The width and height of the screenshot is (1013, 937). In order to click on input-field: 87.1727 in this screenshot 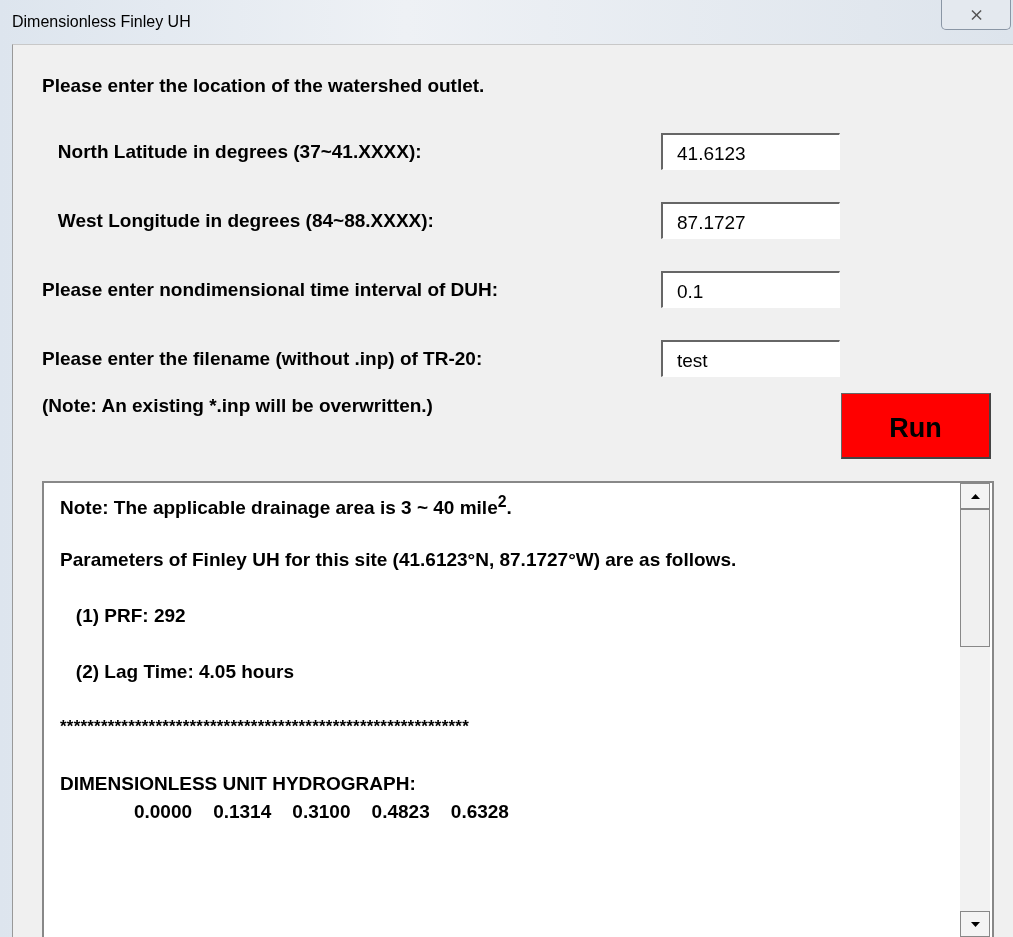, I will do `click(750, 220)`.